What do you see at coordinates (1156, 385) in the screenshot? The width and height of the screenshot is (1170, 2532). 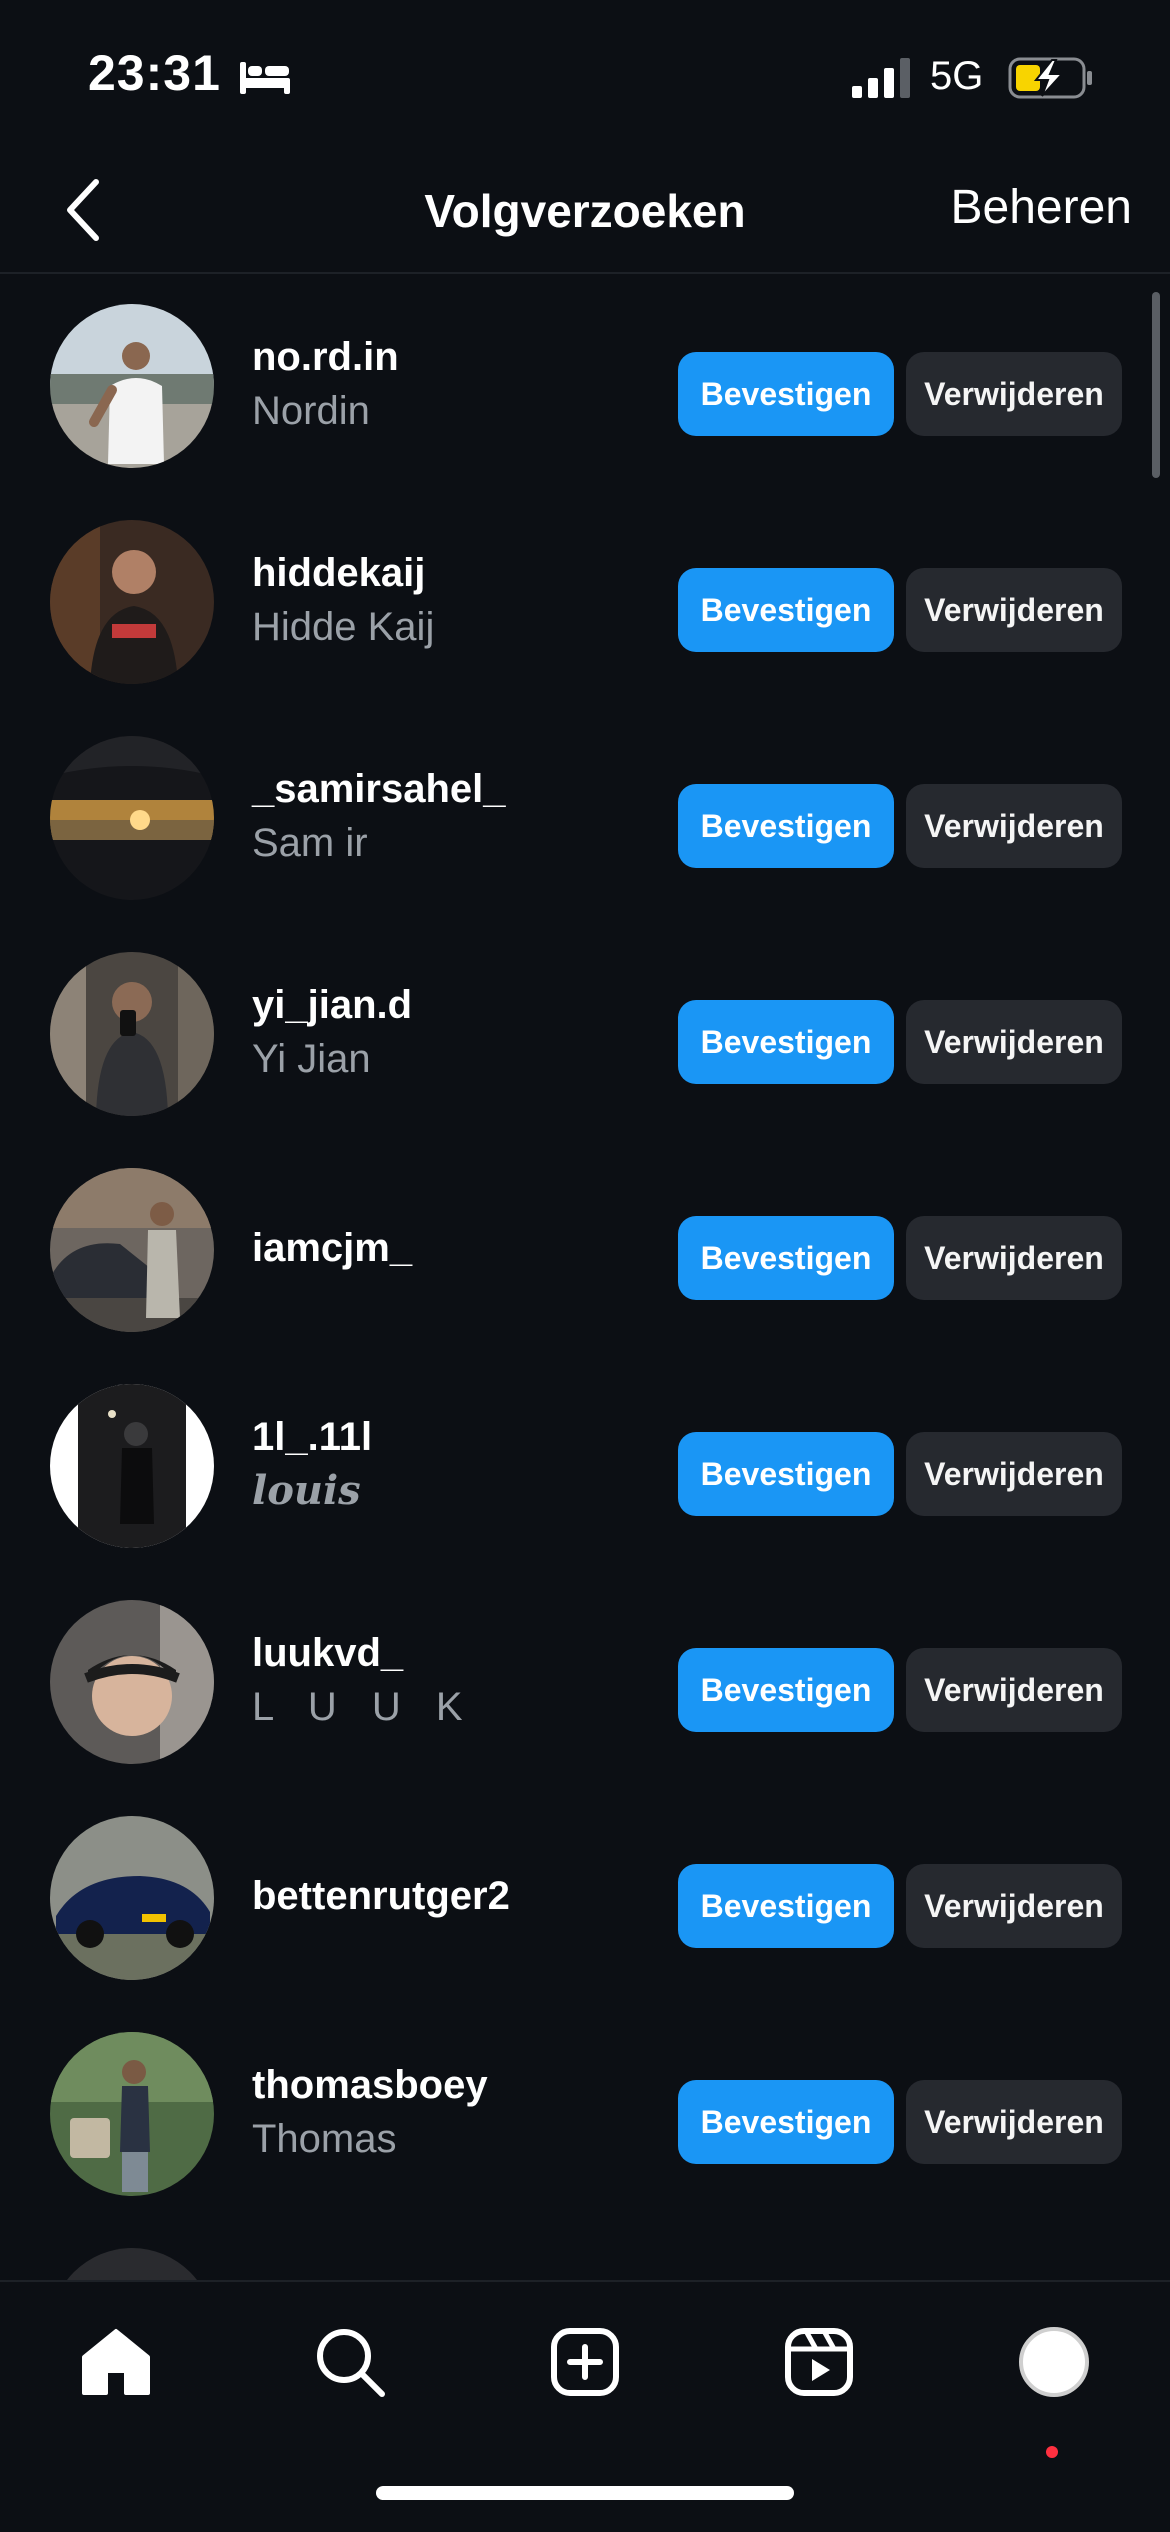 I see `scrollbar` at bounding box center [1156, 385].